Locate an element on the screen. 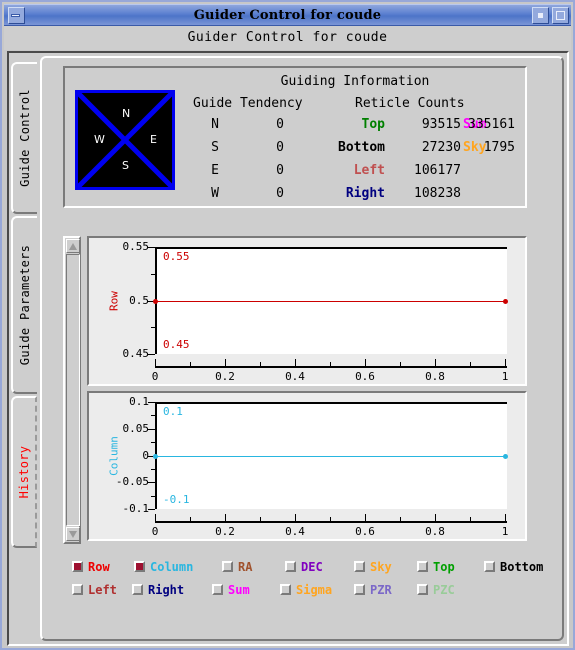  y-tick-label: 0.5 is located at coordinates (139, 300).